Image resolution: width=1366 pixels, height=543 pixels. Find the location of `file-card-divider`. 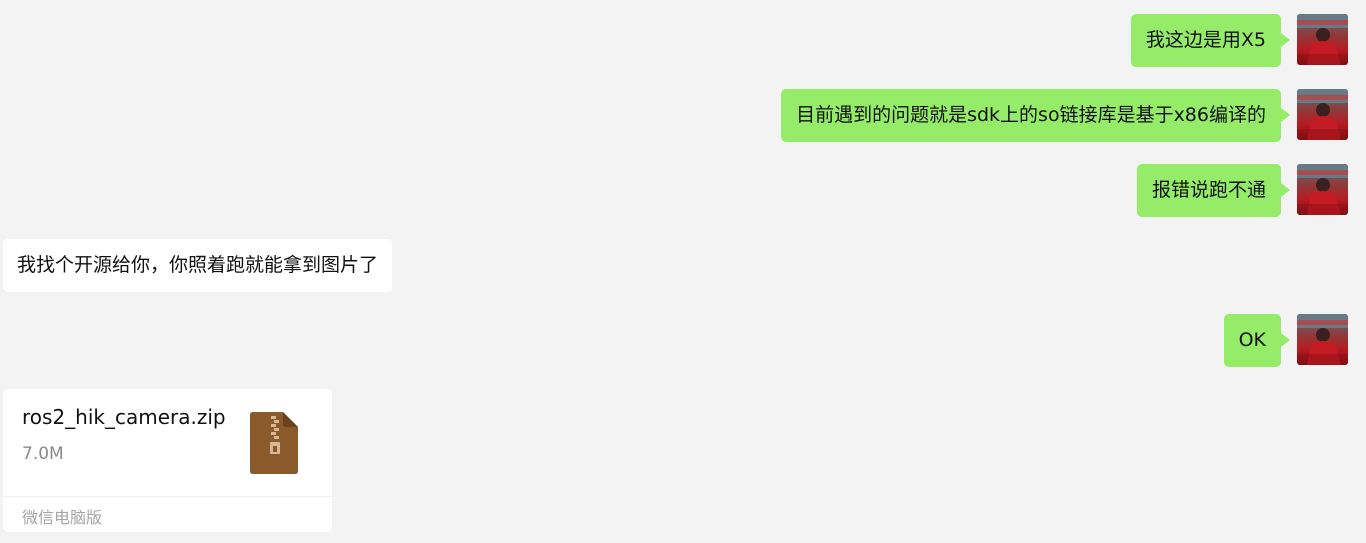

file-card-divider is located at coordinates (167, 496).